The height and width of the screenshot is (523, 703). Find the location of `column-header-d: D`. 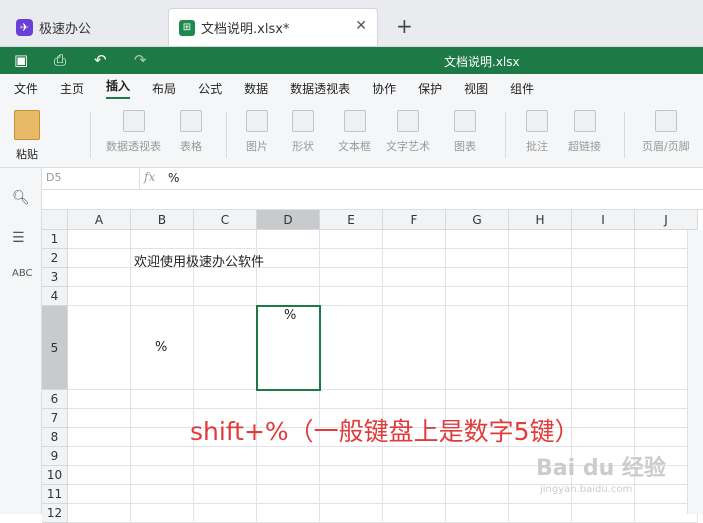

column-header-d: D is located at coordinates (288, 220).